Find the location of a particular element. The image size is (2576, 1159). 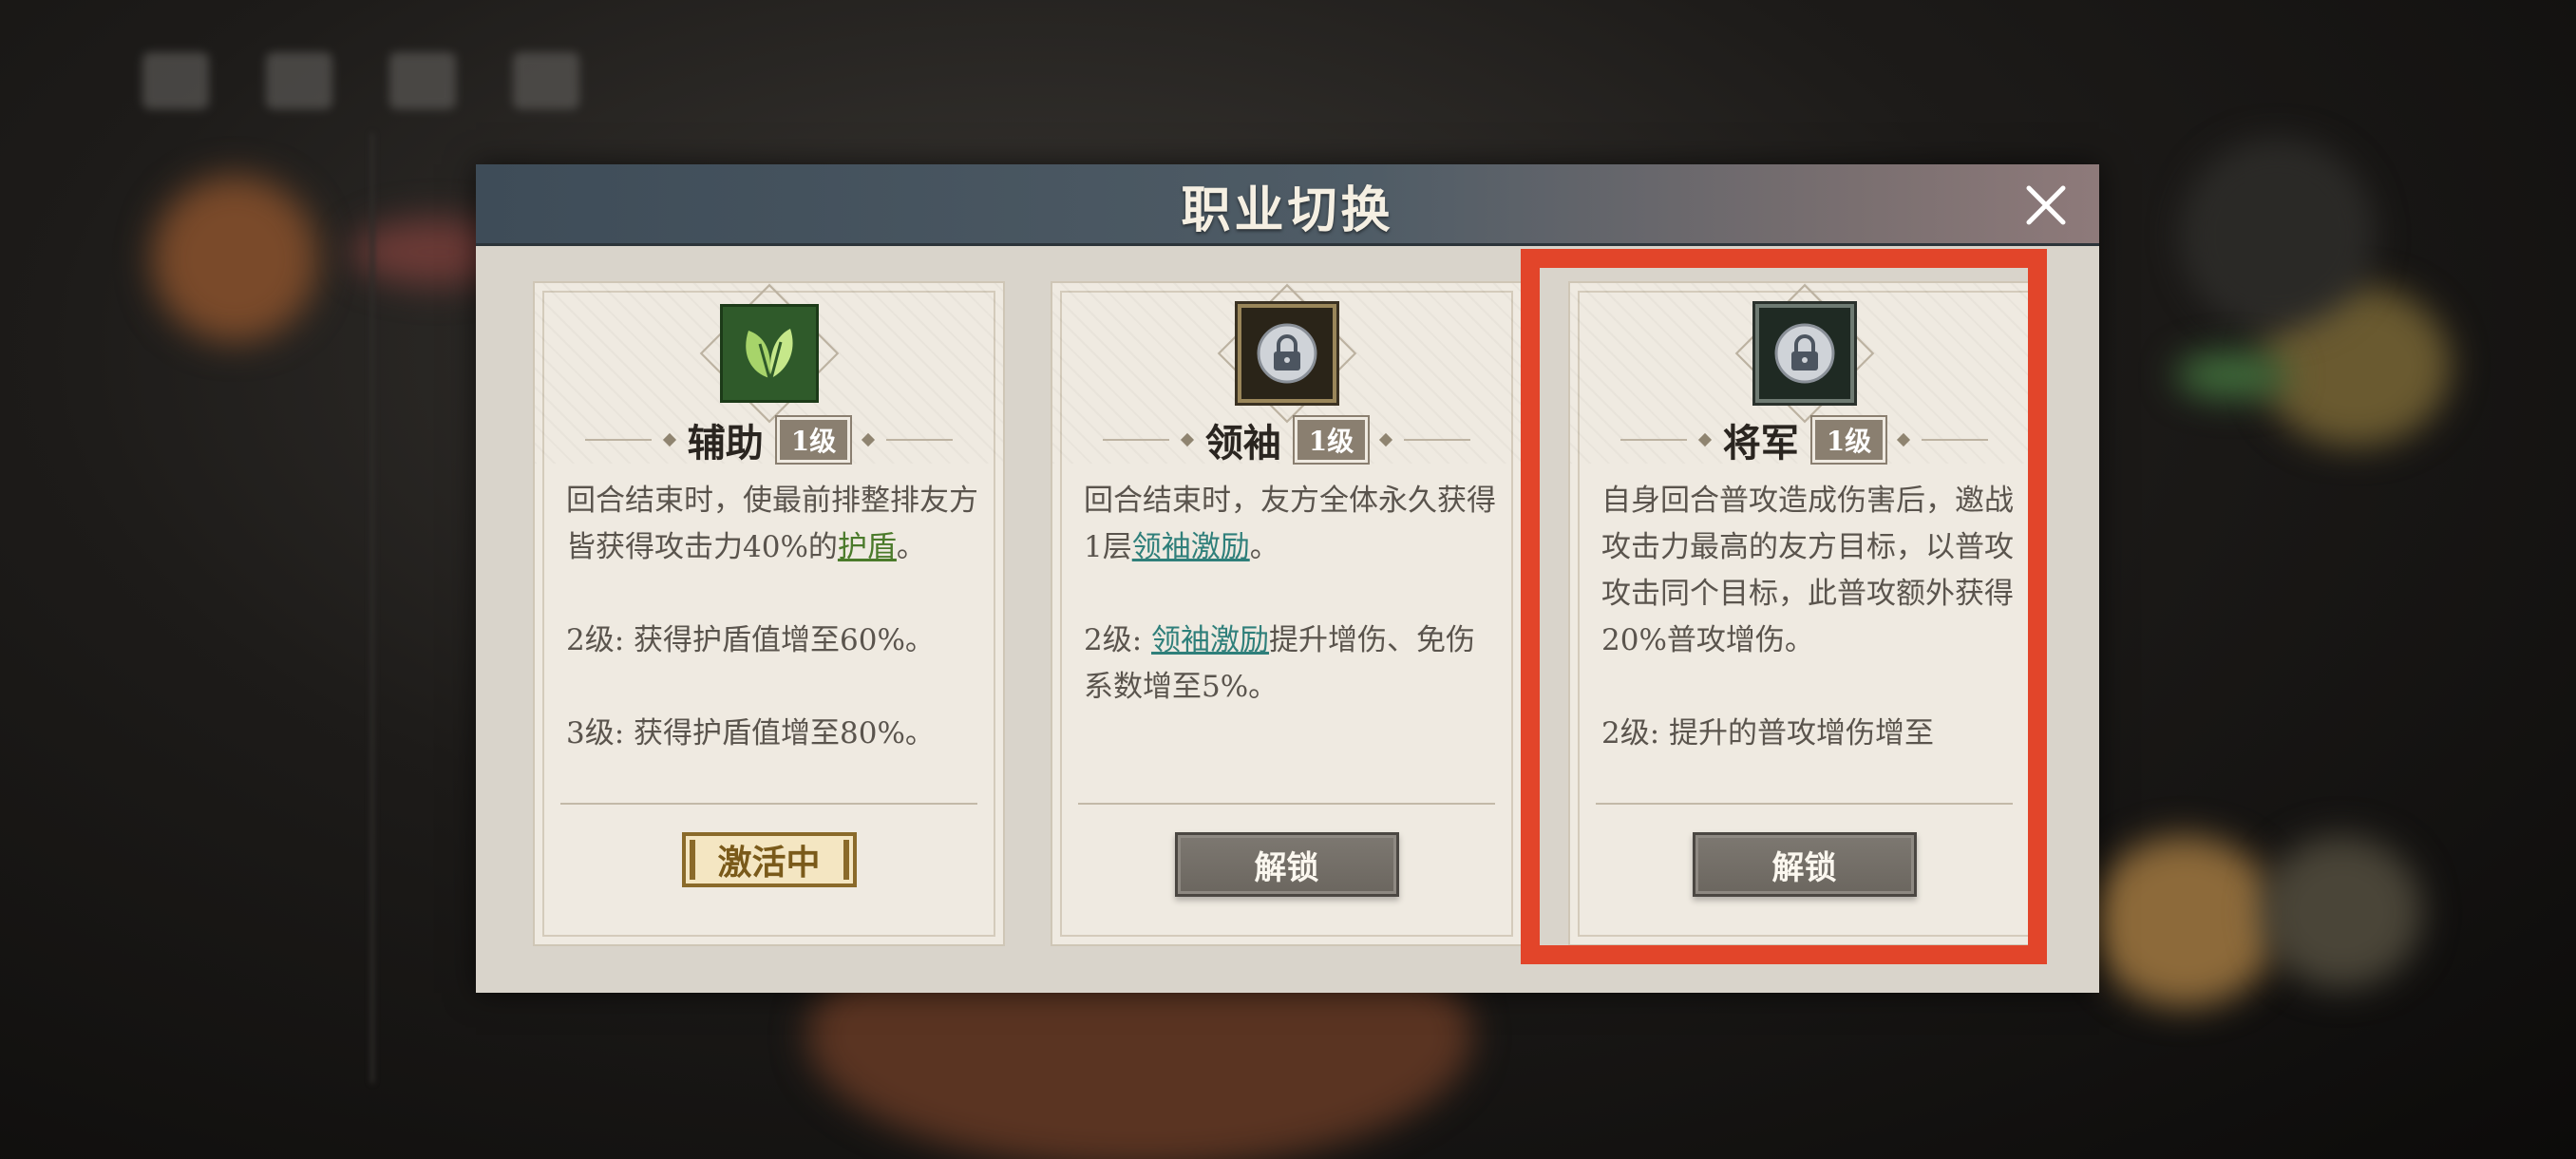

active-status-badge: 激活中 is located at coordinates (769, 859).